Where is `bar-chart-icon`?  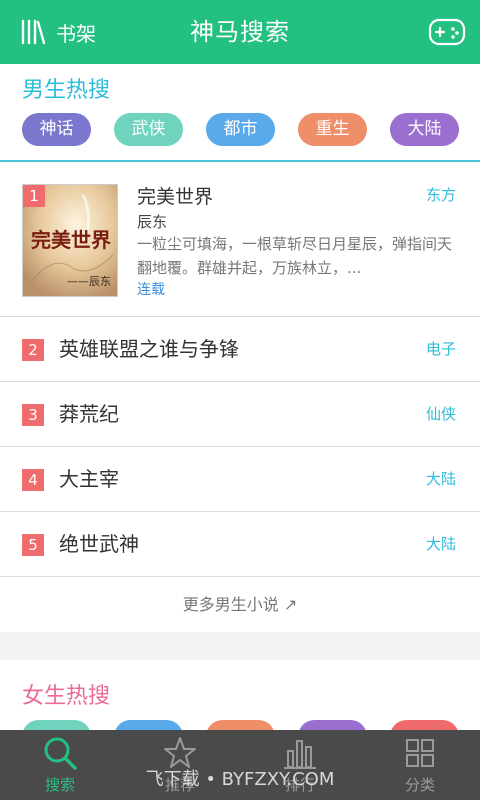 bar-chart-icon is located at coordinates (300, 754).